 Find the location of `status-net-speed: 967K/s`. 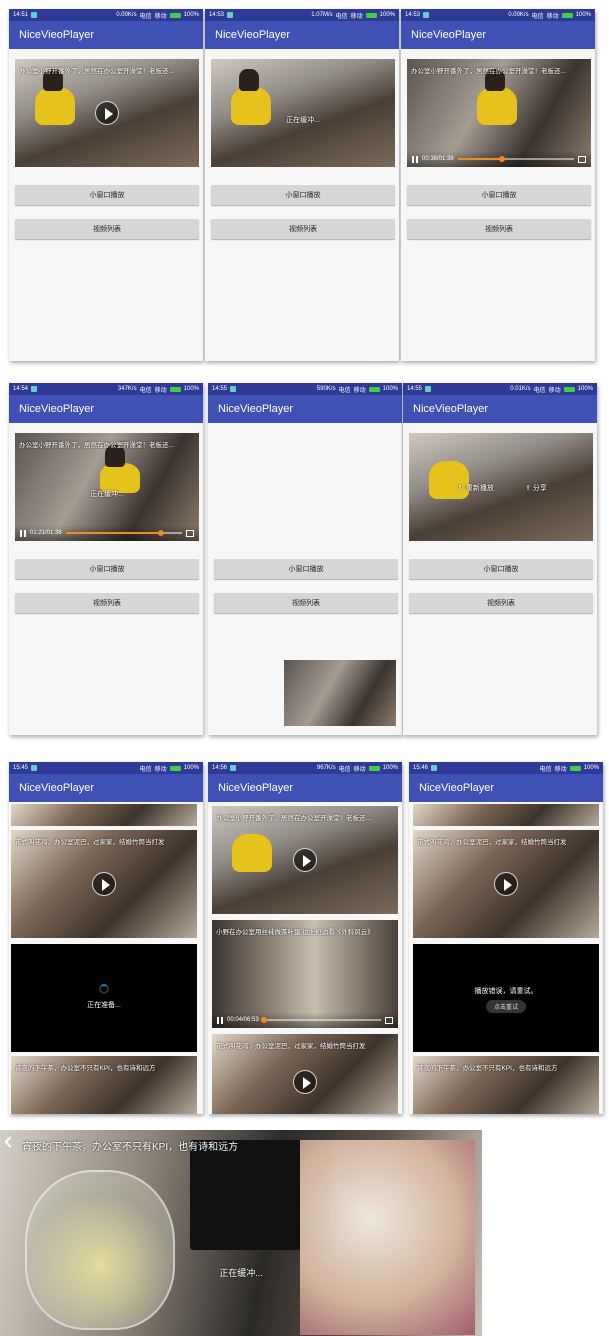

status-net-speed: 967K/s is located at coordinates (326, 768).